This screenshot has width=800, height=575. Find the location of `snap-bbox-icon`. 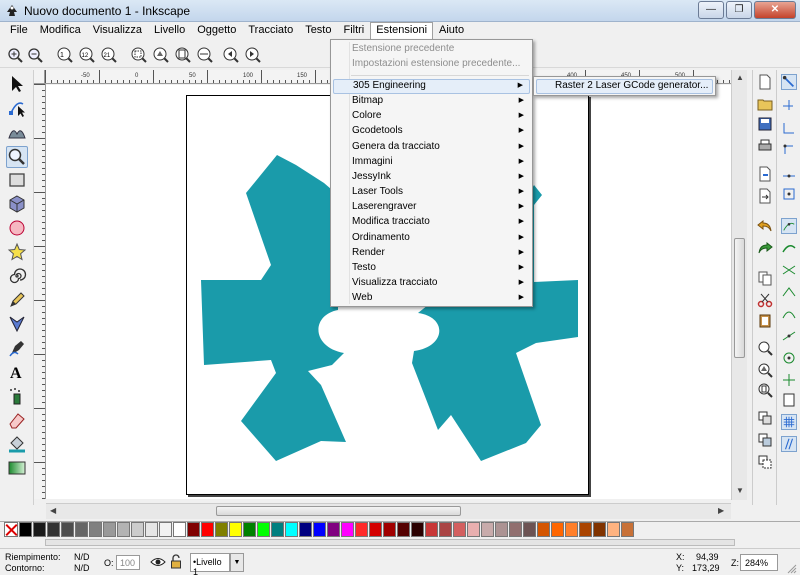

snap-bbox-icon is located at coordinates (789, 106).